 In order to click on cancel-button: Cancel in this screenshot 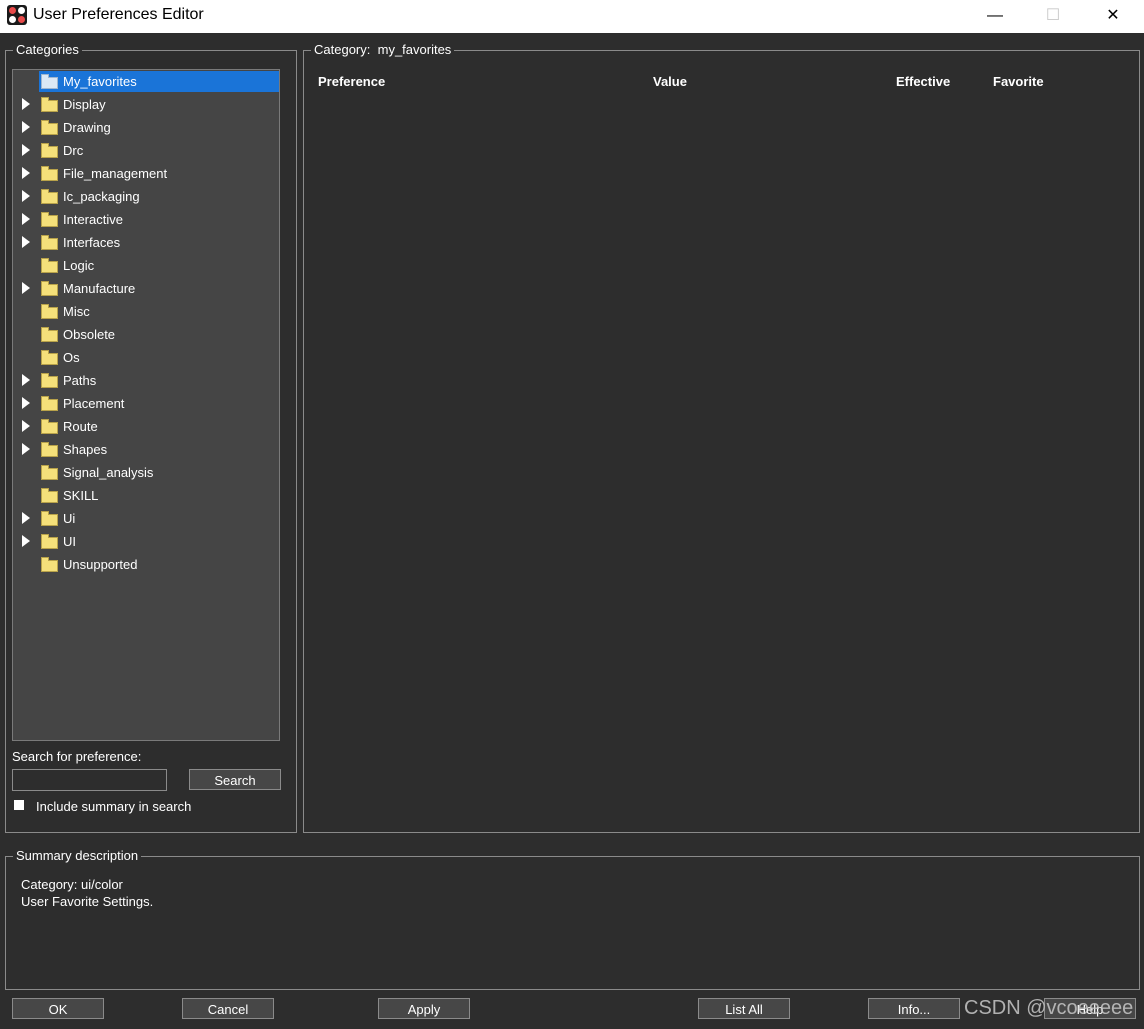, I will do `click(228, 1008)`.